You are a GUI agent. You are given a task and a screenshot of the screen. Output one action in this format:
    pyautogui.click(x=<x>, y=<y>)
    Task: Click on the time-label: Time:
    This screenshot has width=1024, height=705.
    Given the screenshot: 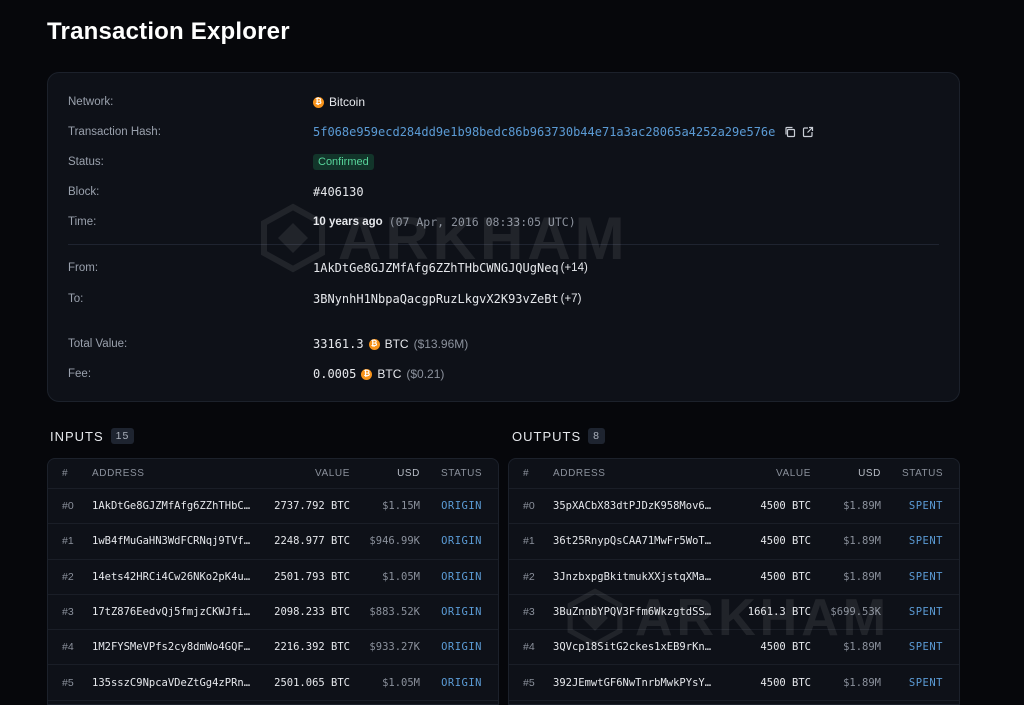 What is the action you would take?
    pyautogui.click(x=82, y=222)
    